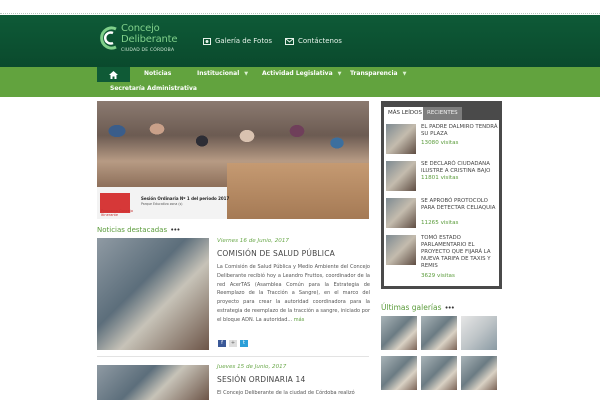 The height and width of the screenshot is (400, 600). Describe the element at coordinates (442, 113) in the screenshot. I see `tab-recientes: RECIENTES` at that location.